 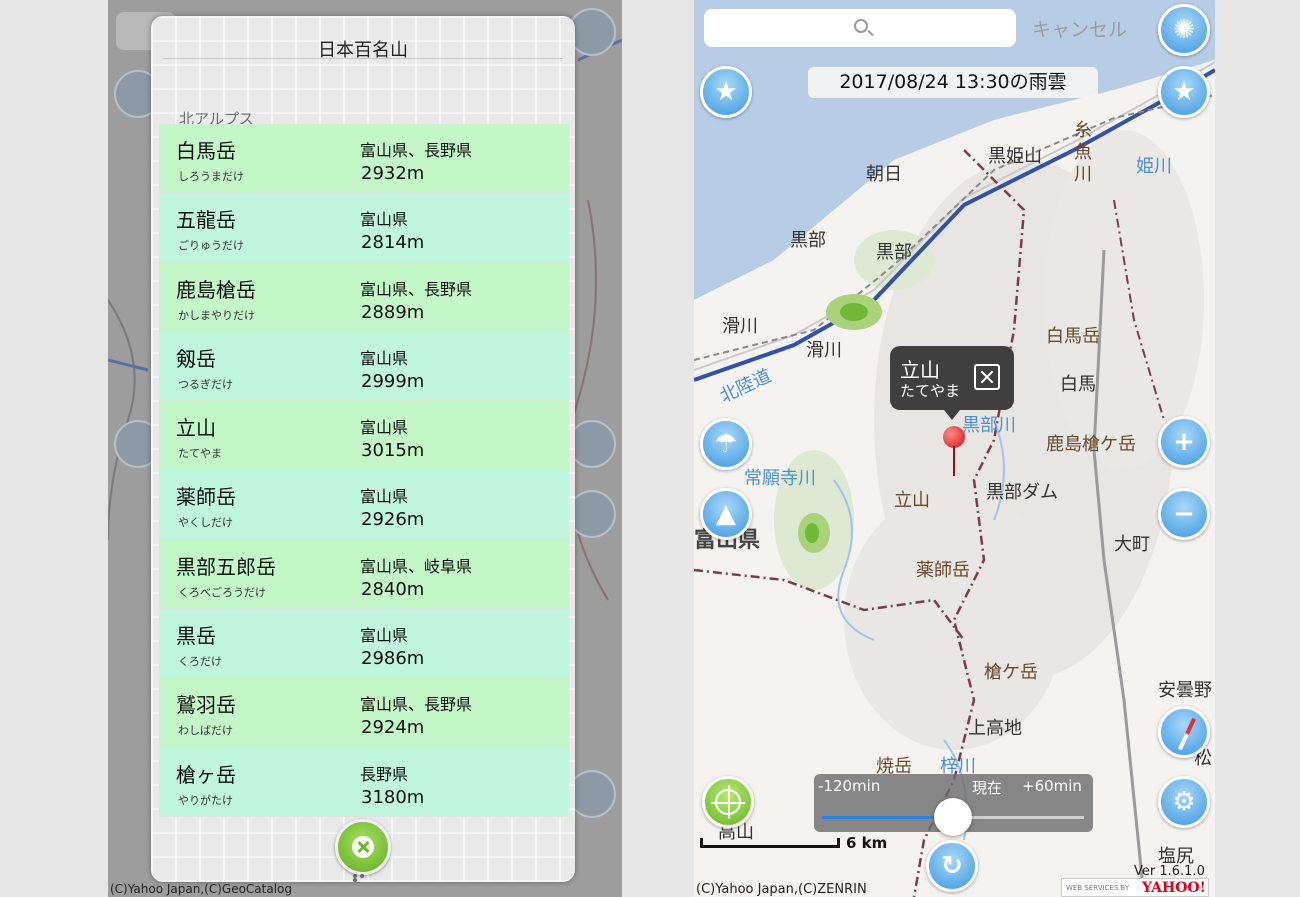 What do you see at coordinates (987, 788) in the screenshot?
I see `slider-now-label: 現在` at bounding box center [987, 788].